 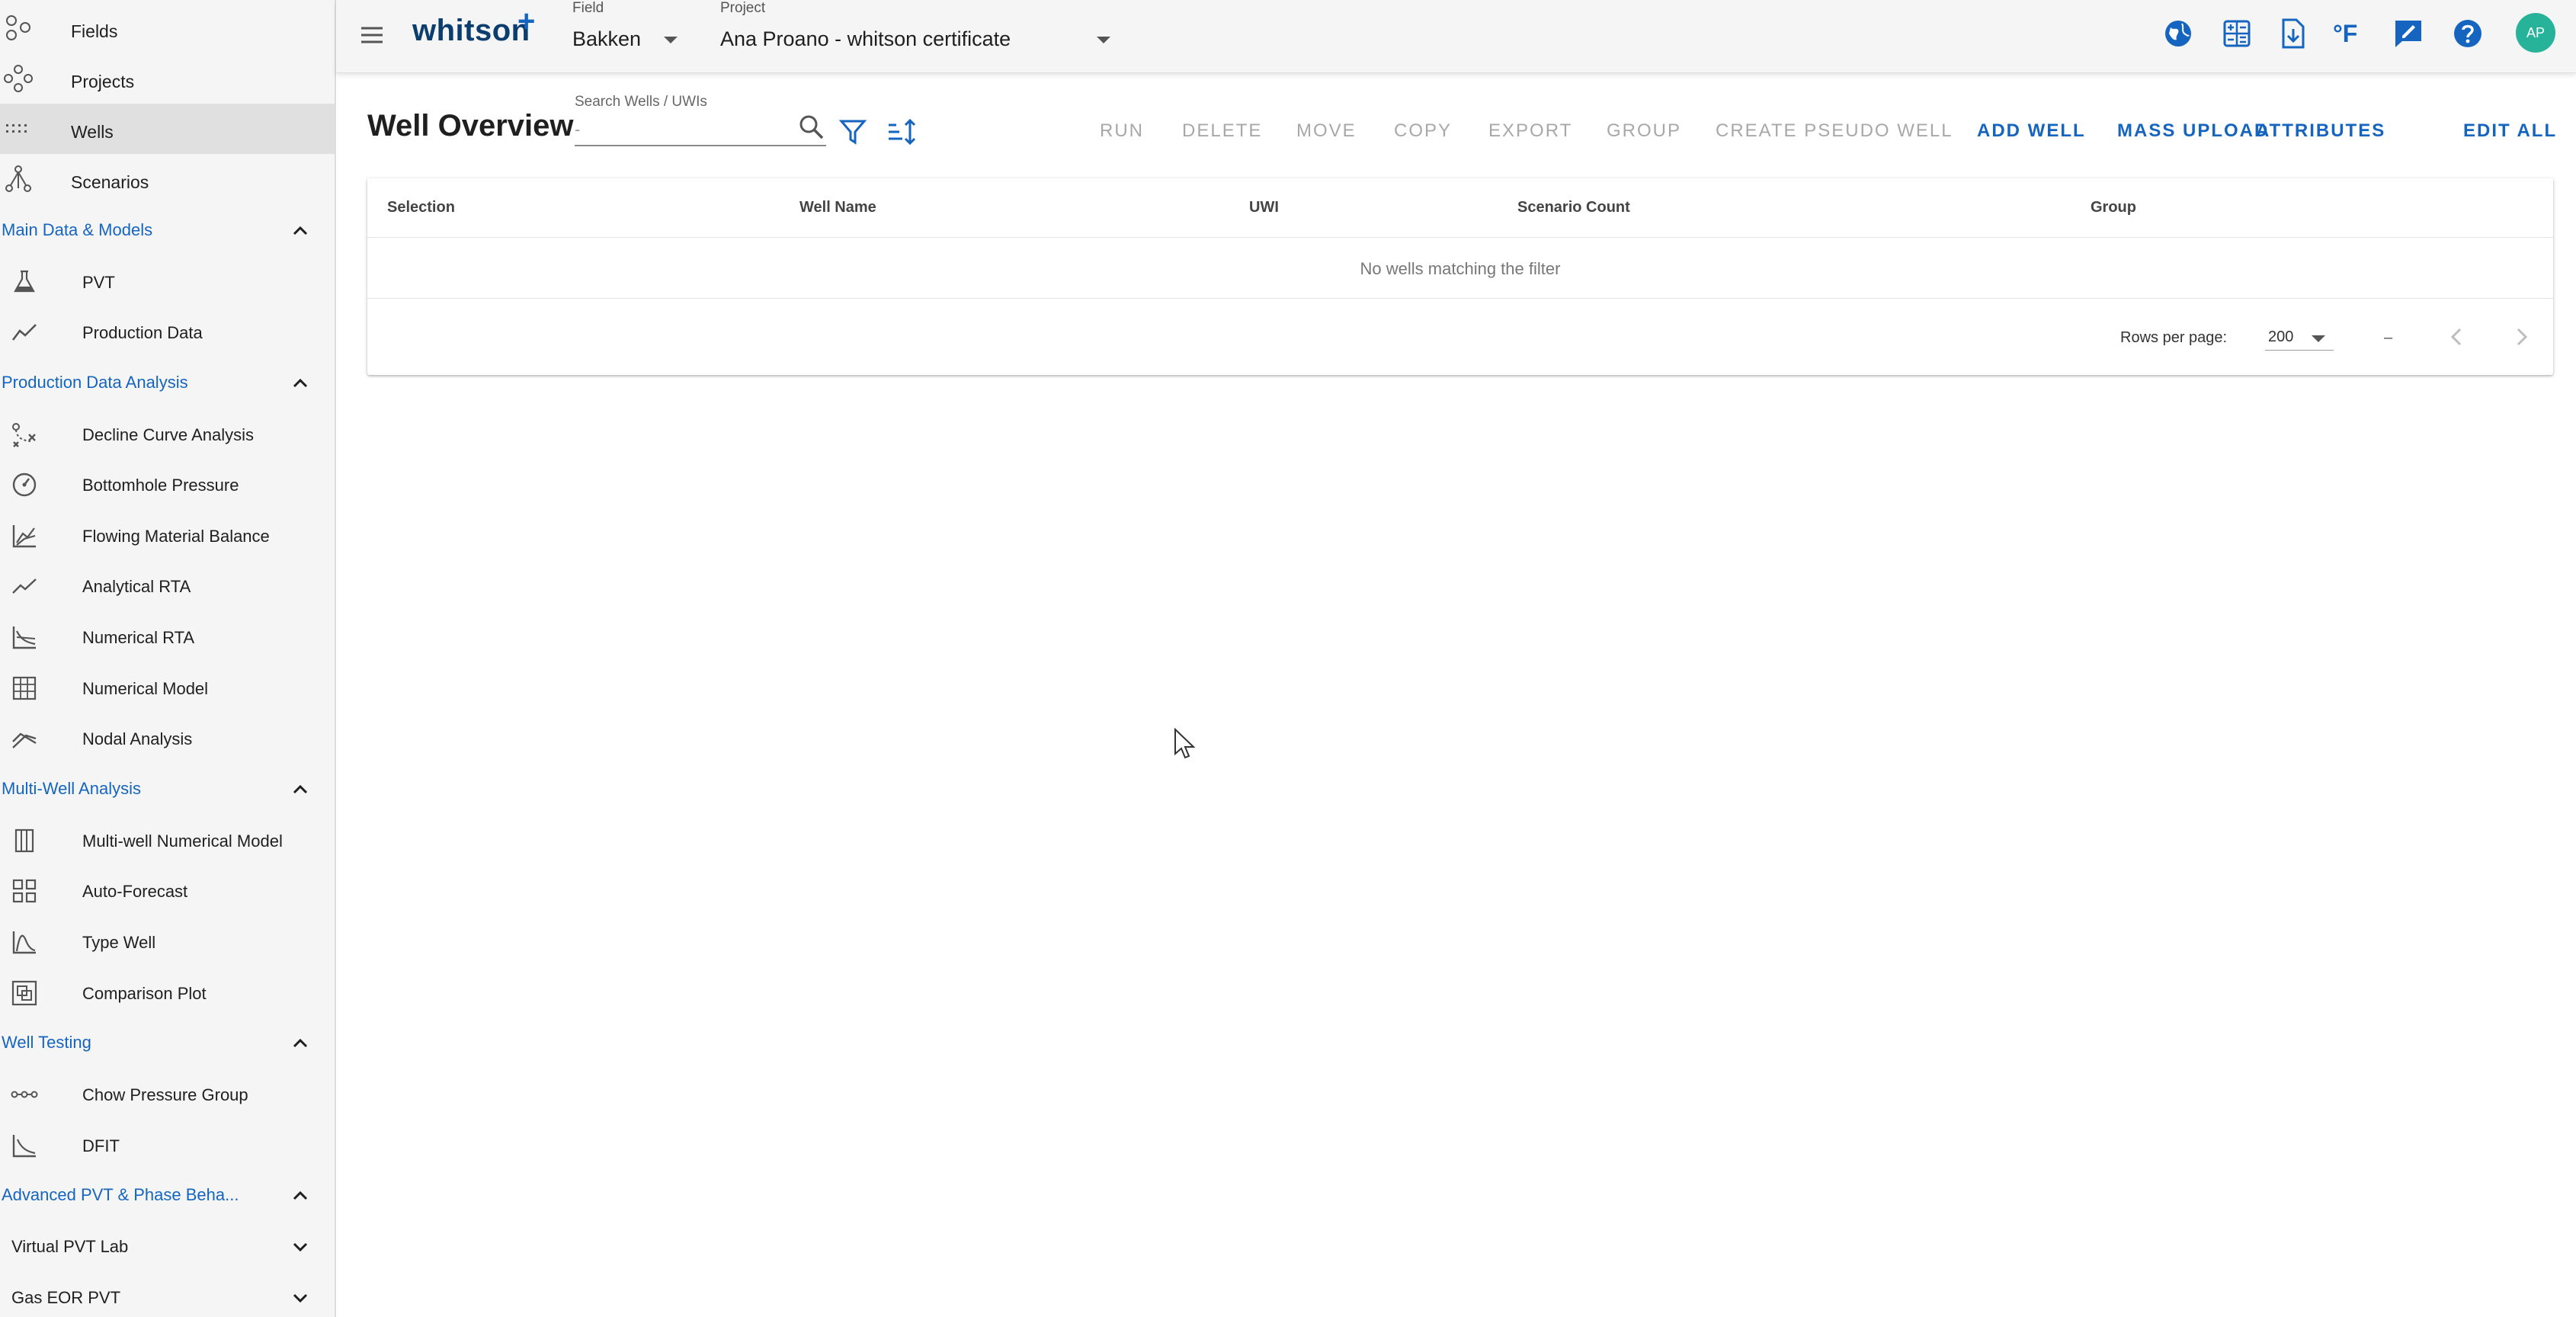 I want to click on subsection-gas-eor-pvt: Gas EOR PVT, so click(x=167, y=1295).